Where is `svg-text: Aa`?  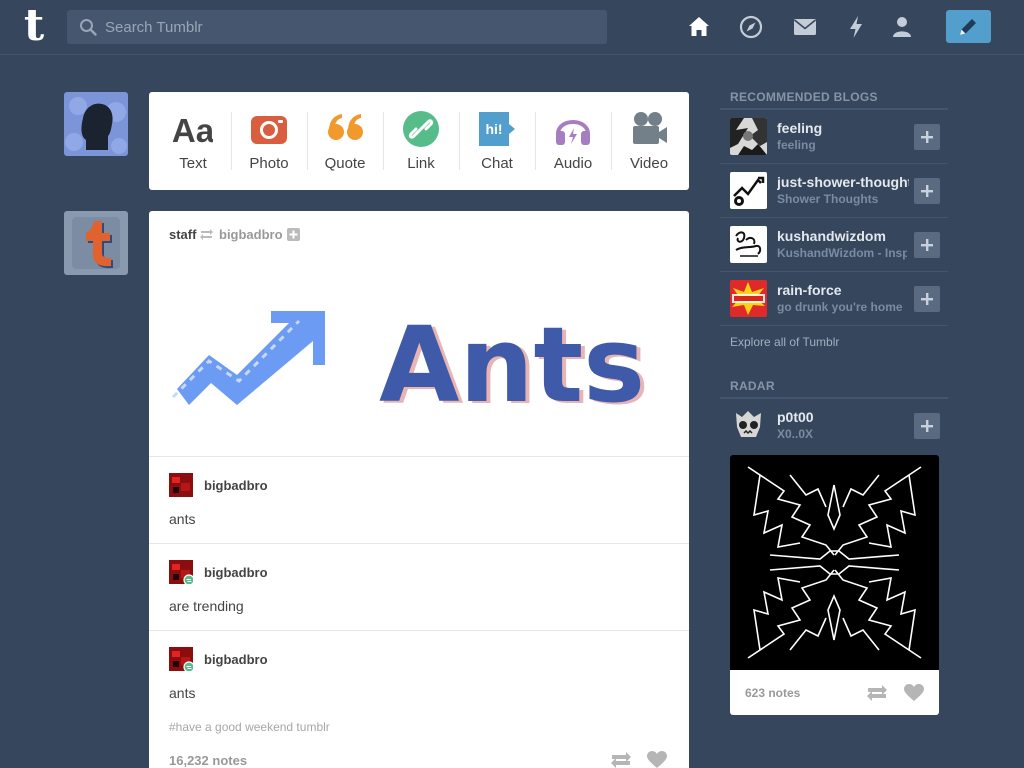 svg-text: Aa is located at coordinates (193, 130).